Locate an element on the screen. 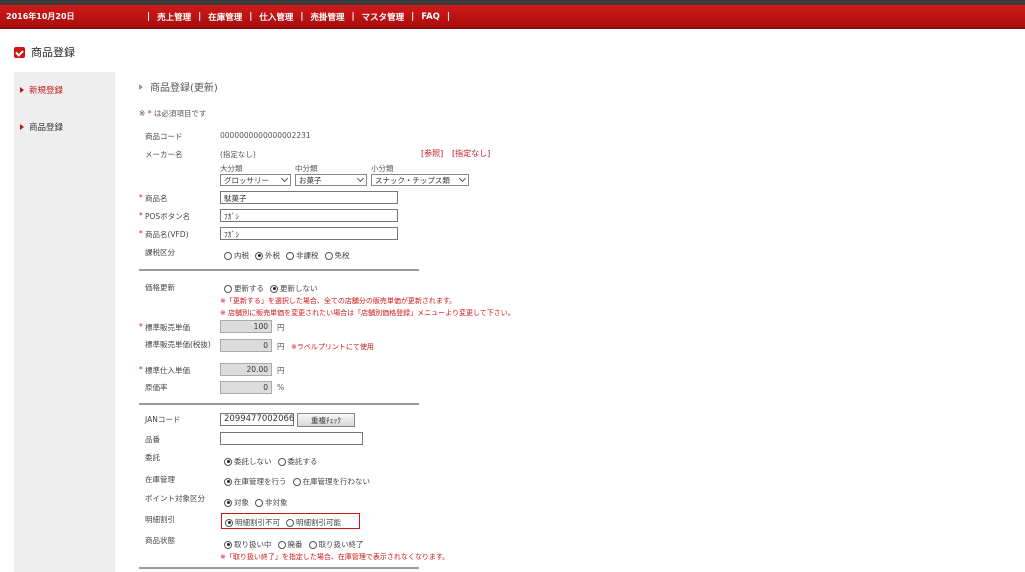  status-note: ※「取り扱い終了」を指定した場合、在庫管理で表示されなくなります。 is located at coordinates (335, 557).